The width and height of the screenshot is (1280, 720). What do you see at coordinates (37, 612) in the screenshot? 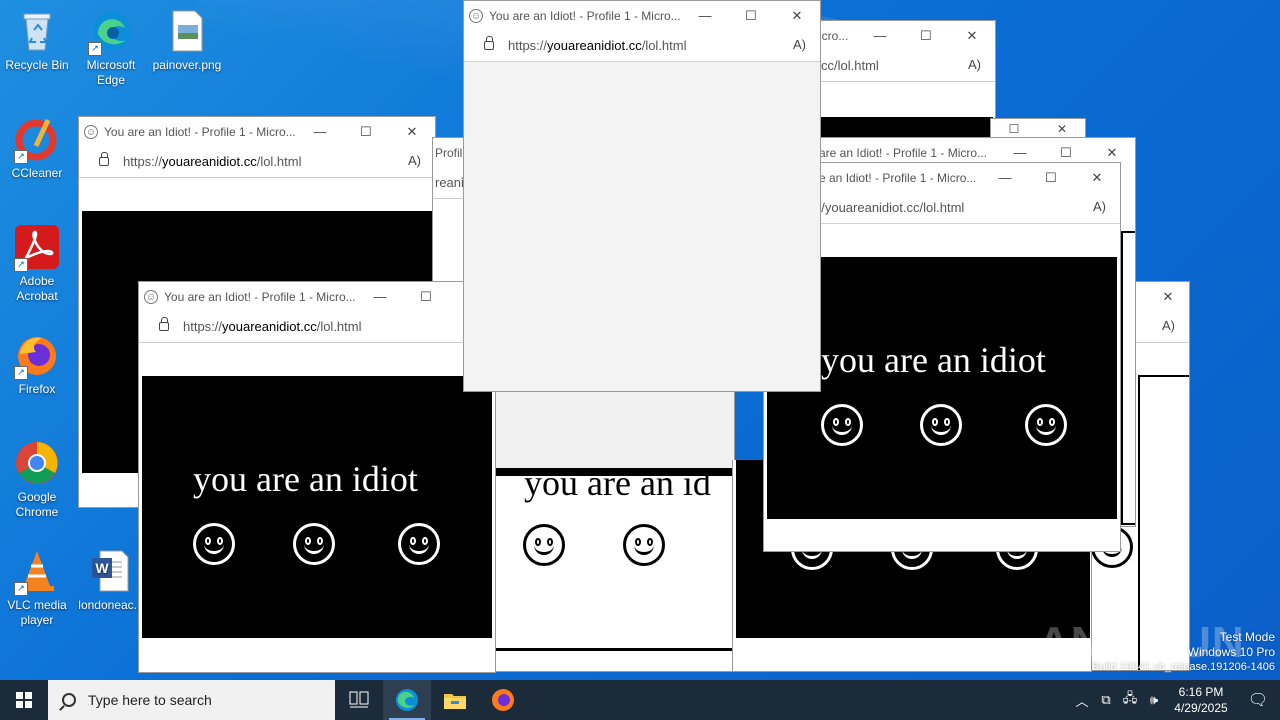
I see `desktop-icon-label: VLC media player` at bounding box center [37, 612].